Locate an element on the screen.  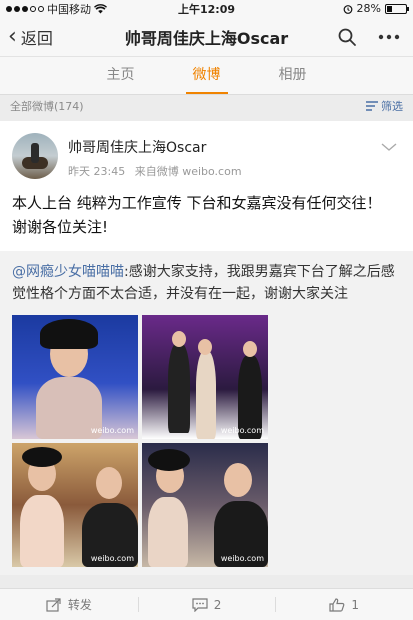
tab-home: 主页 is located at coordinates (121, 75).